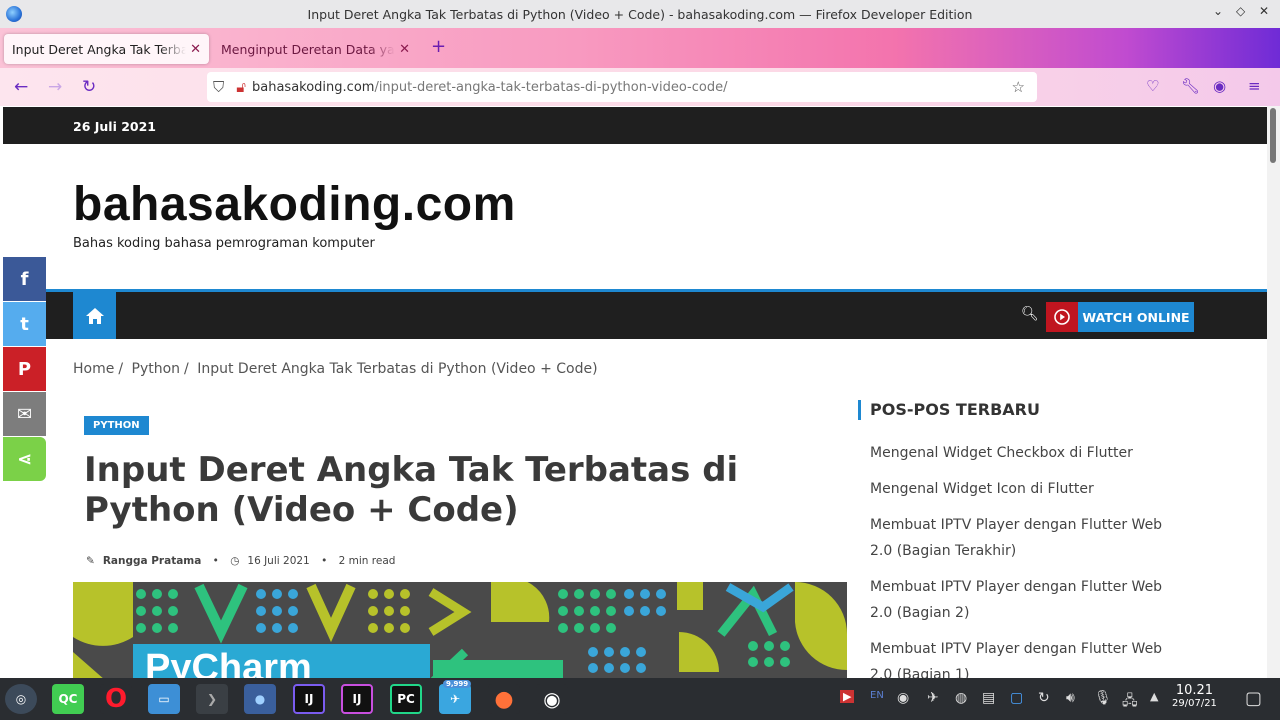  I want to click on author-icon: ✎, so click(90, 561).